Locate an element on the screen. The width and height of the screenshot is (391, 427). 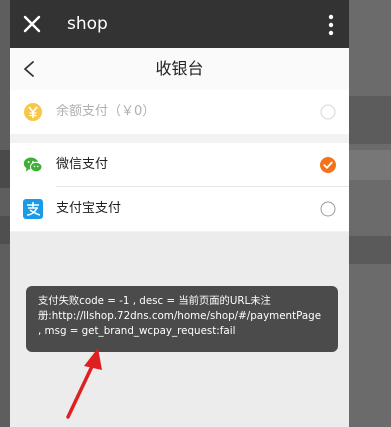
payment-option-label: 支付宝支付 is located at coordinates (89, 208).